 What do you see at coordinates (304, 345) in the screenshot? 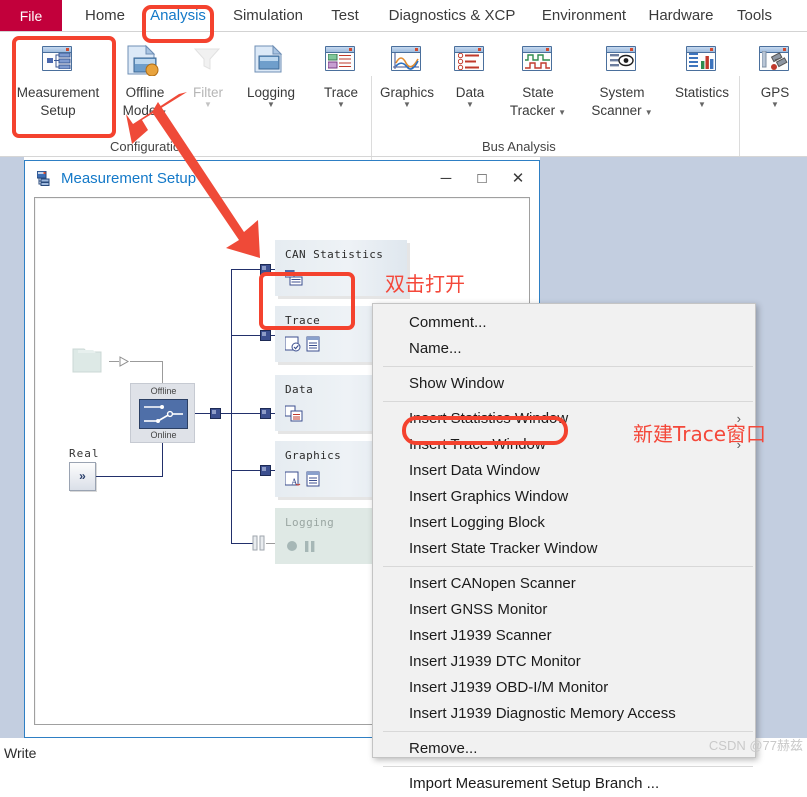
I see `trace-node-icons` at bounding box center [304, 345].